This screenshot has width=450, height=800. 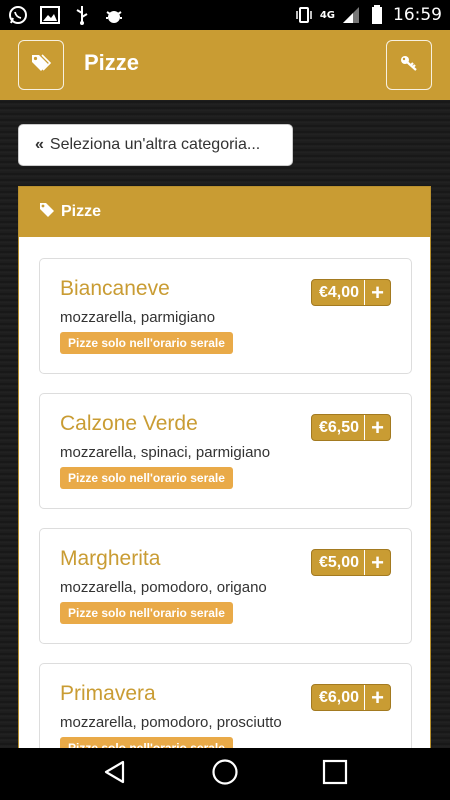 I want to click on panel-title: Pizze, so click(x=81, y=211).